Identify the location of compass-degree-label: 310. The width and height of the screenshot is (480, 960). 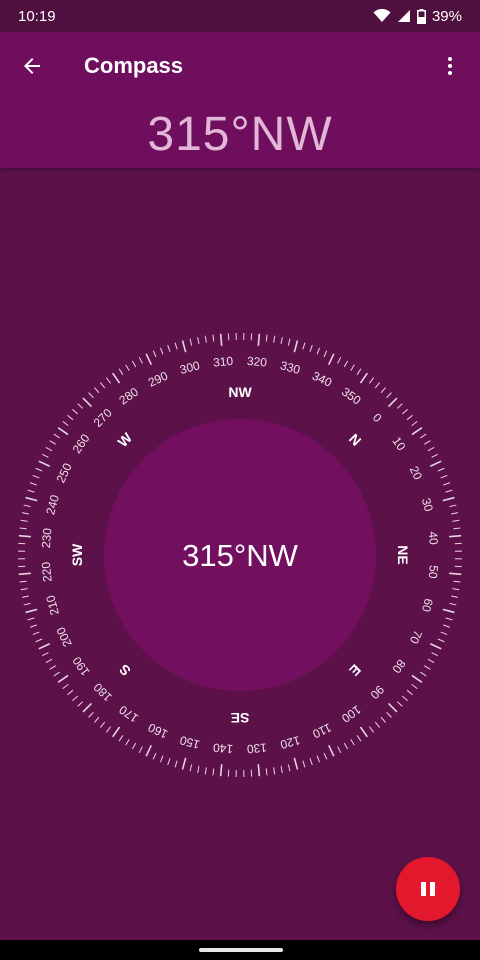
(223, 362).